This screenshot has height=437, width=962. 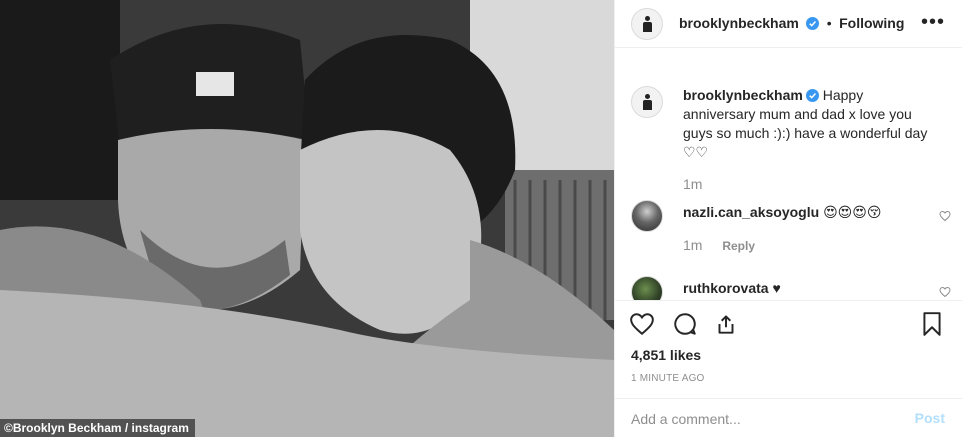 I want to click on caption-username: brooklynbeckham, so click(x=743, y=95).